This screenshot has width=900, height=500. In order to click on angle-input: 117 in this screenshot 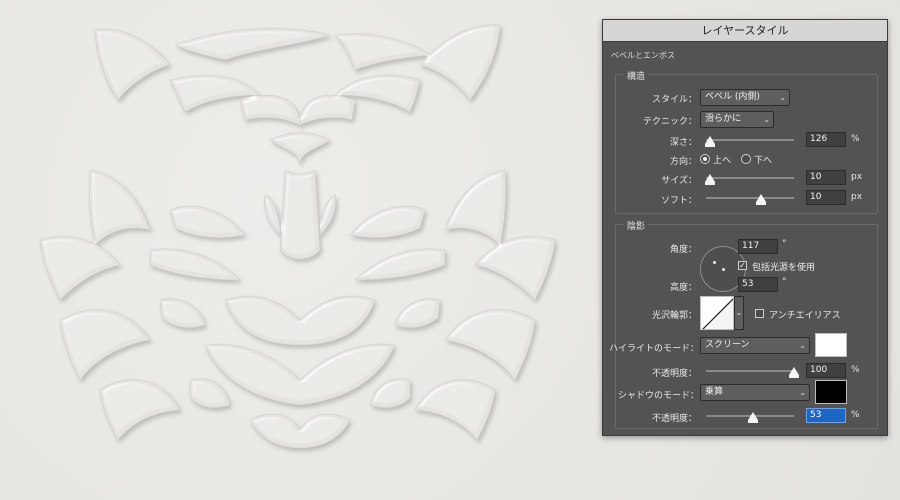, I will do `click(758, 246)`.